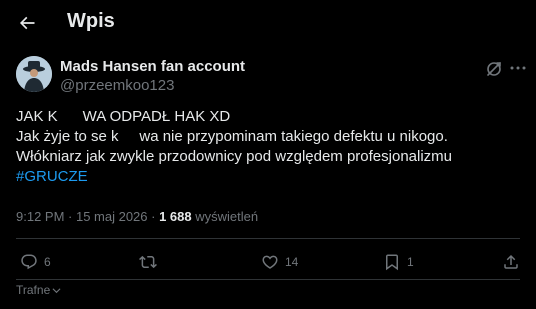 The image size is (536, 309). What do you see at coordinates (56, 290) in the screenshot?
I see `chevron-down-icon` at bounding box center [56, 290].